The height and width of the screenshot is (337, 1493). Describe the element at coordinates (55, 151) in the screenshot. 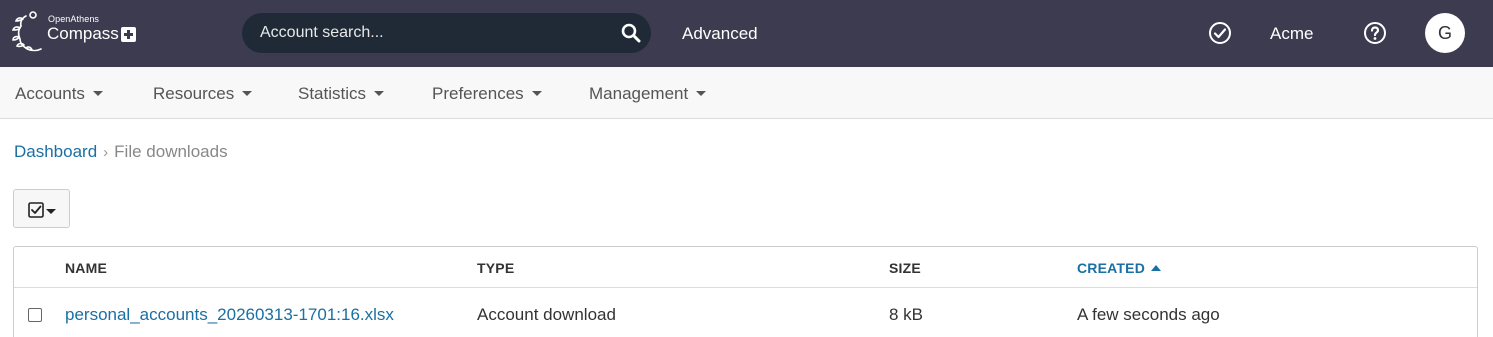

I see `breadcrumb-dashboard-link: Dashboard` at that location.